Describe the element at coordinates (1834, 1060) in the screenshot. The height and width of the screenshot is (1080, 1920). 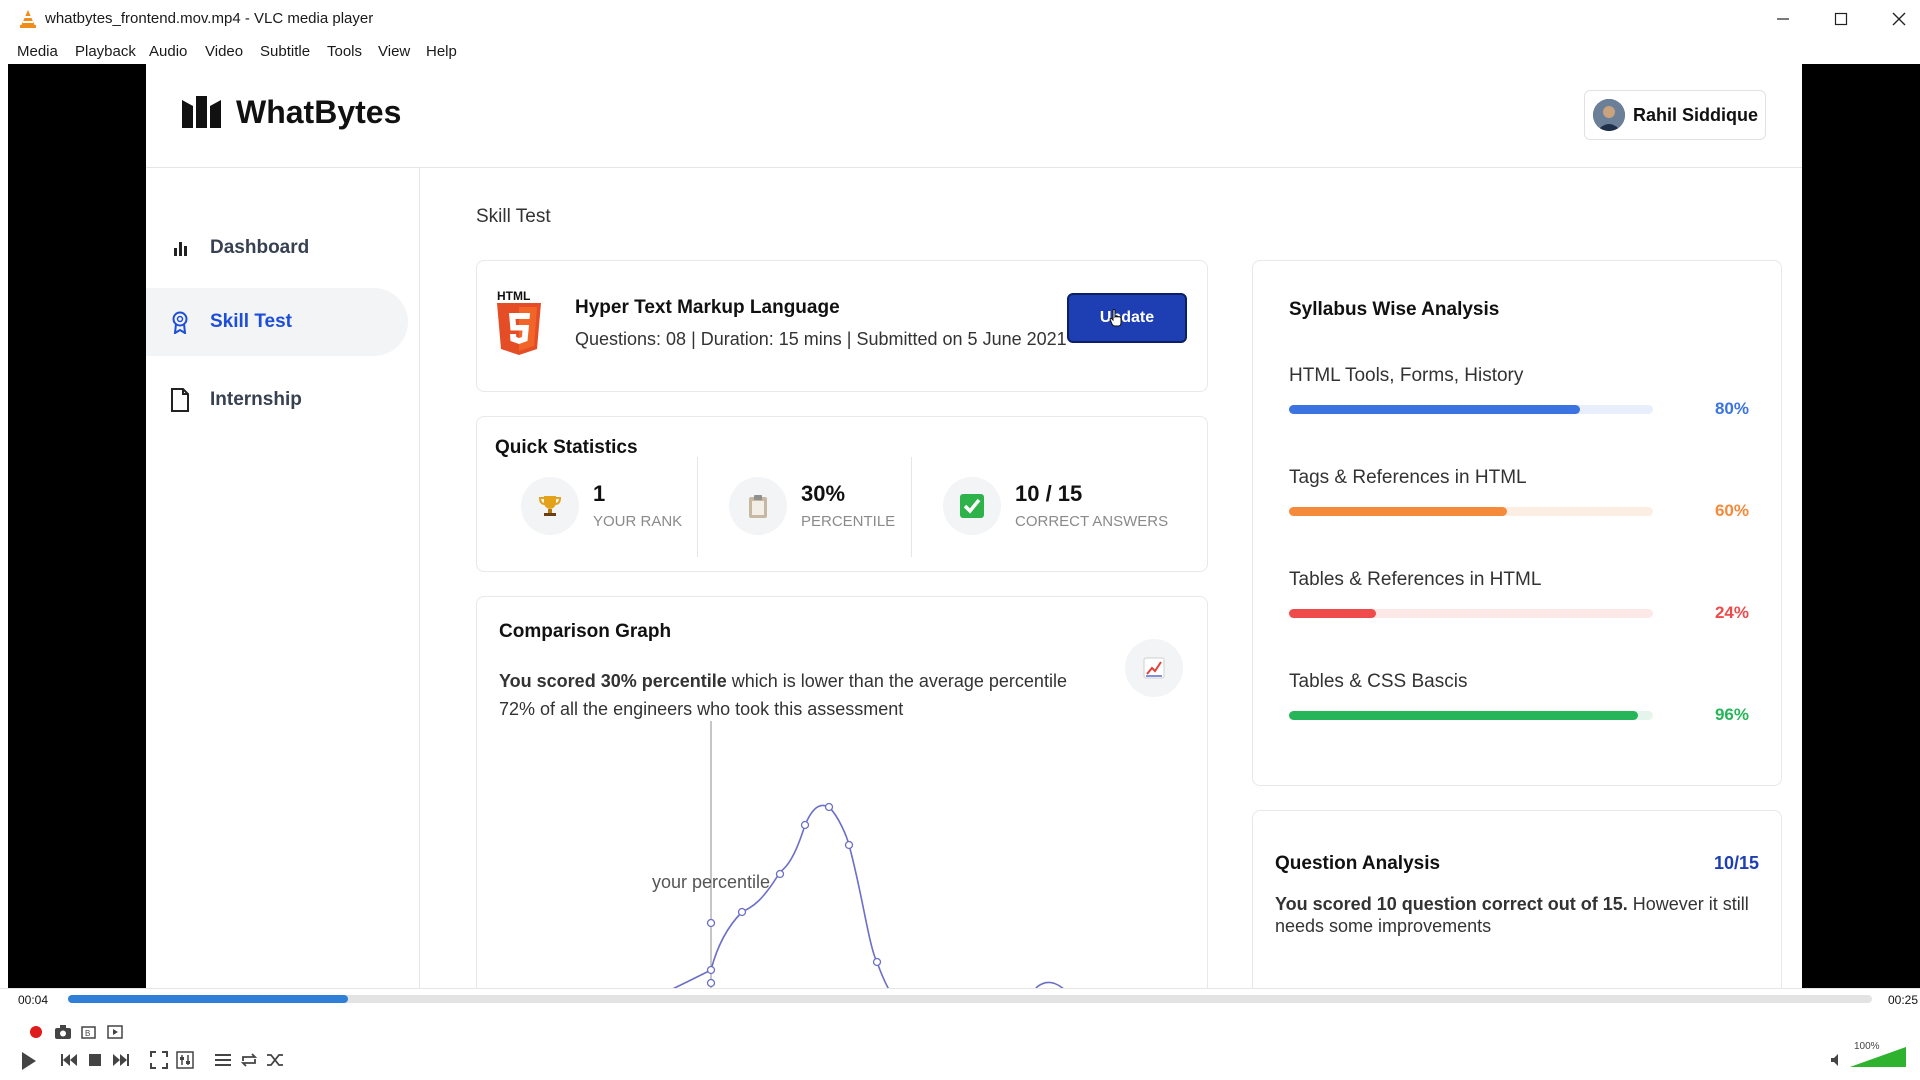
I see `speaker-icon` at that location.